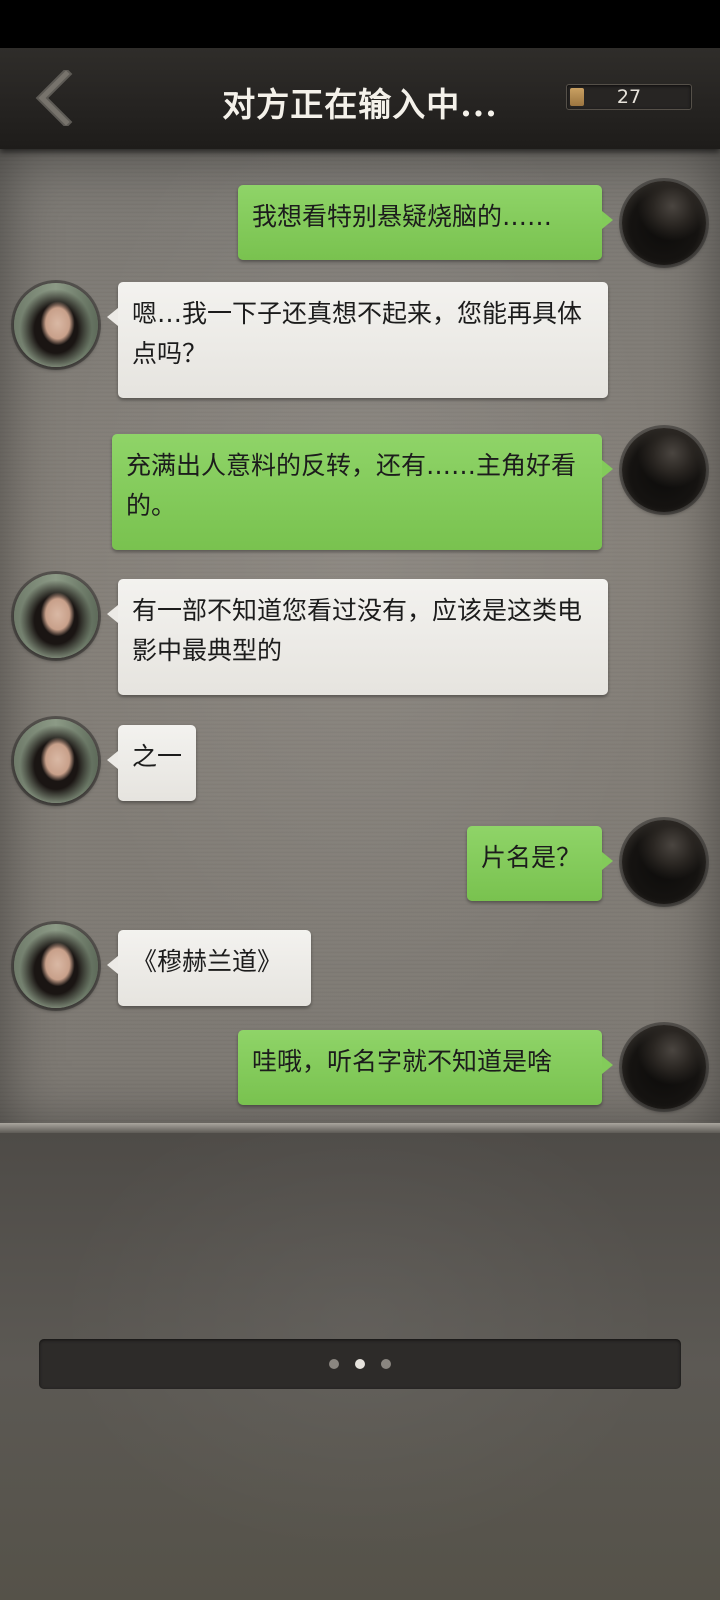 This screenshot has height=1600, width=720. I want to click on message-bubble: 充满出人意料的反转，还有……主角好看的。, so click(362, 492).